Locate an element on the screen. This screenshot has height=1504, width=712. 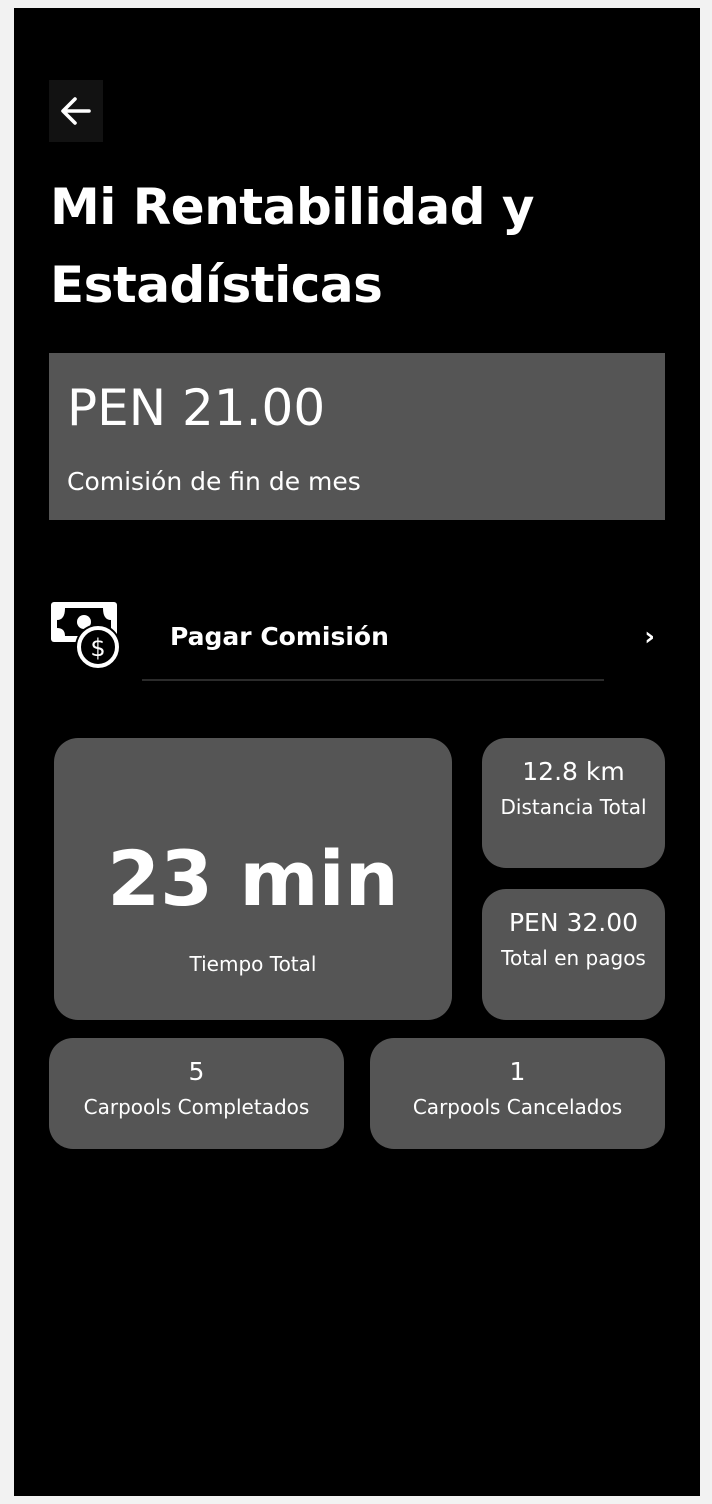
page-title: Mi Rentabilidad y Estadísticas is located at coordinates (292, 246).